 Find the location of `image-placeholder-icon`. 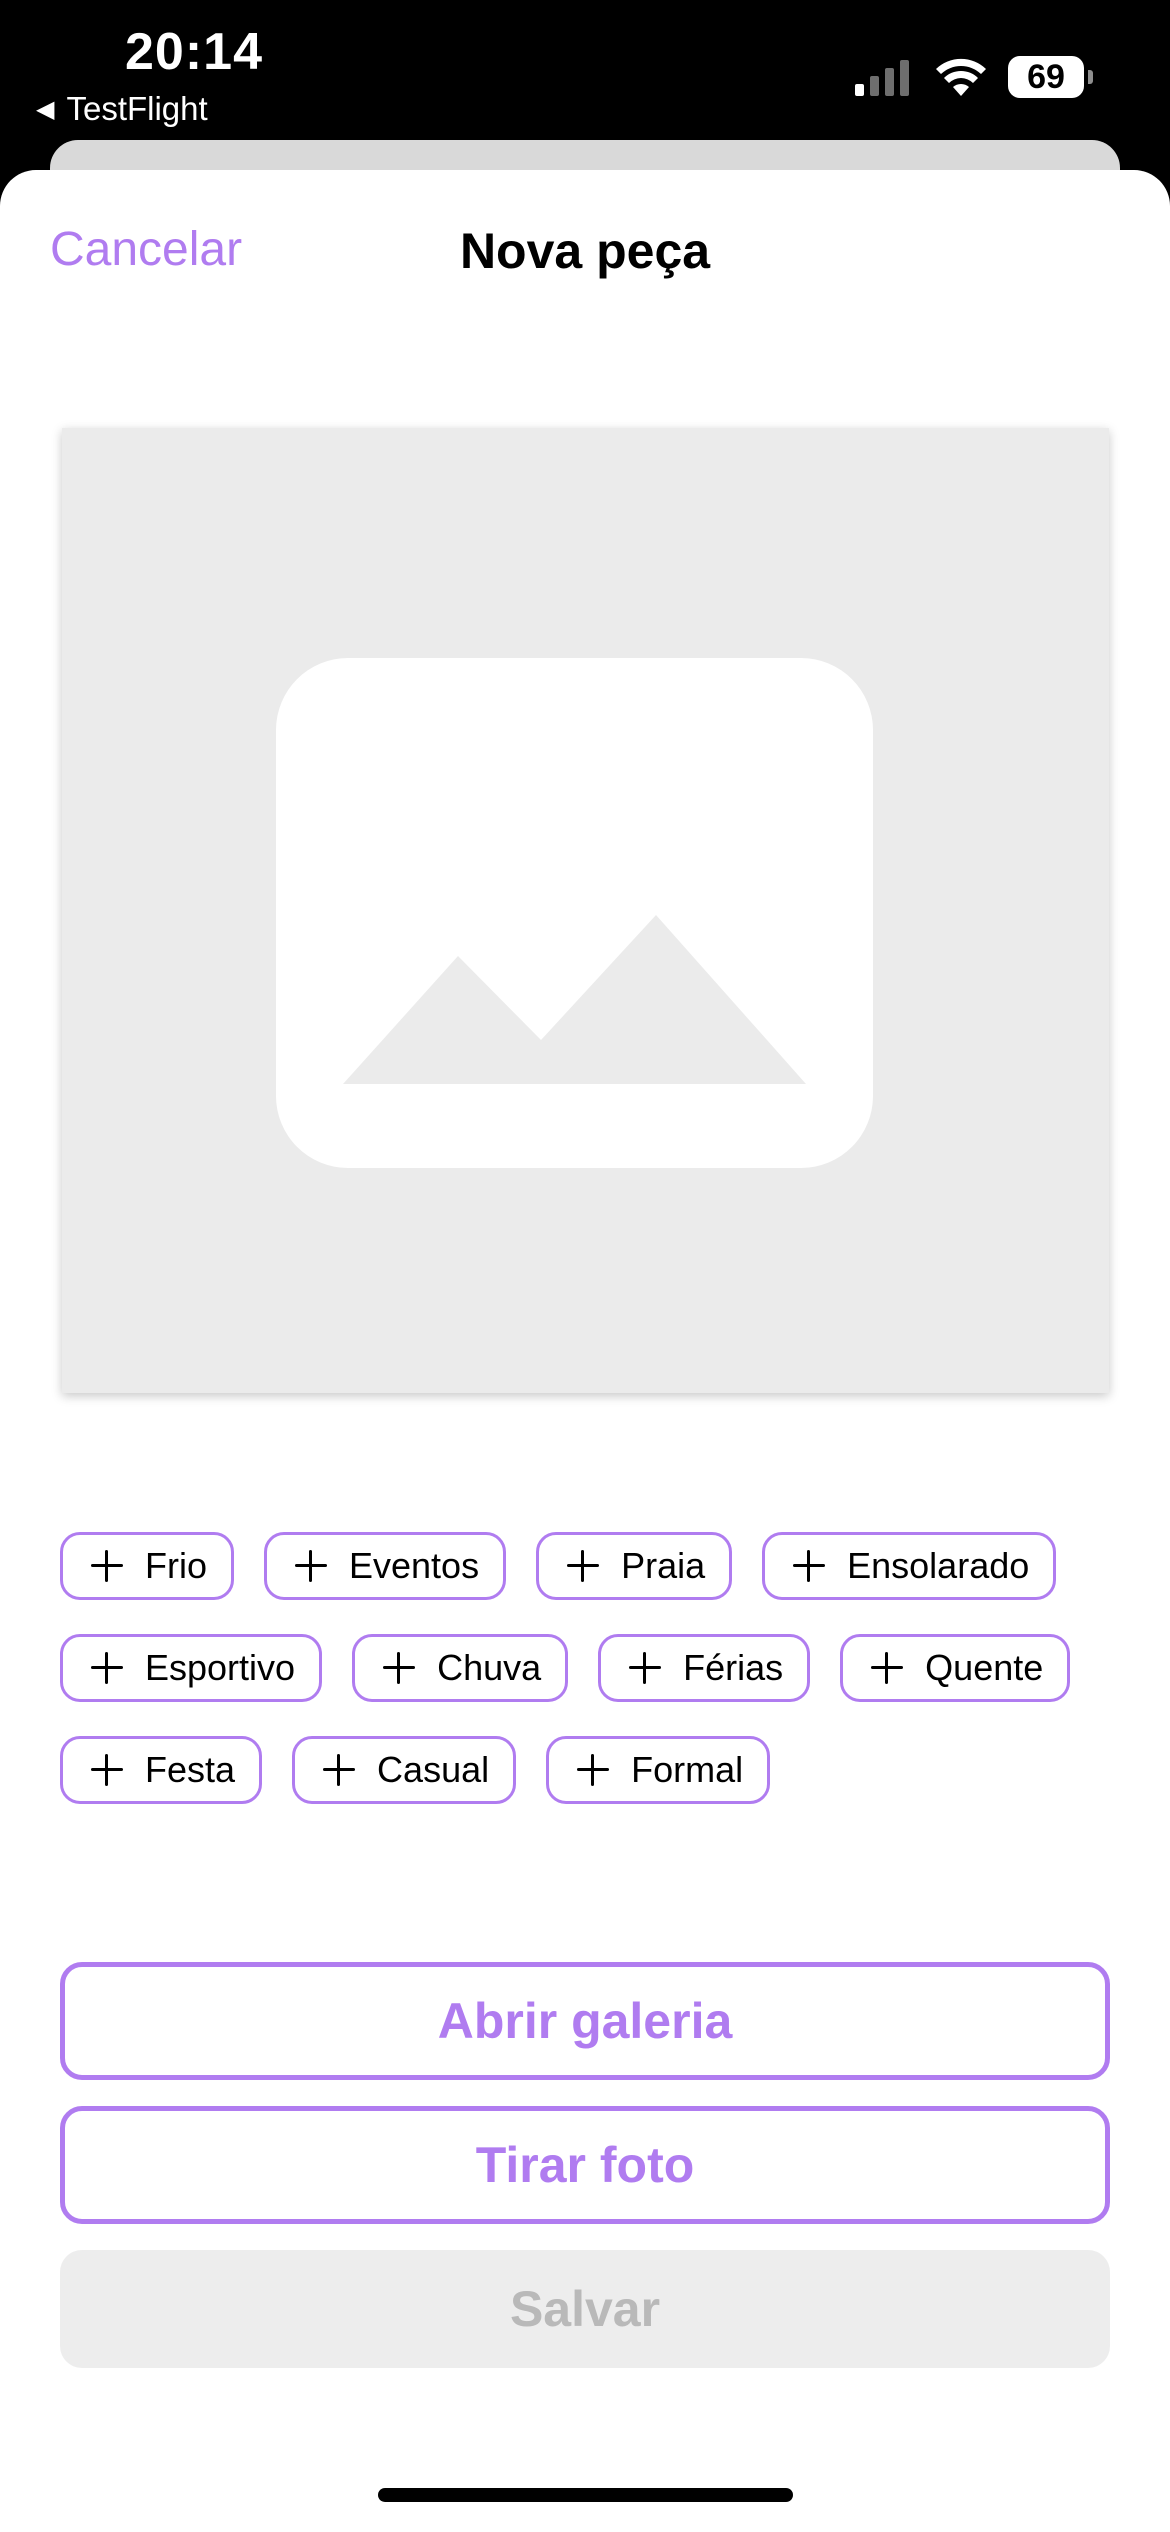

image-placeholder-icon is located at coordinates (574, 913).